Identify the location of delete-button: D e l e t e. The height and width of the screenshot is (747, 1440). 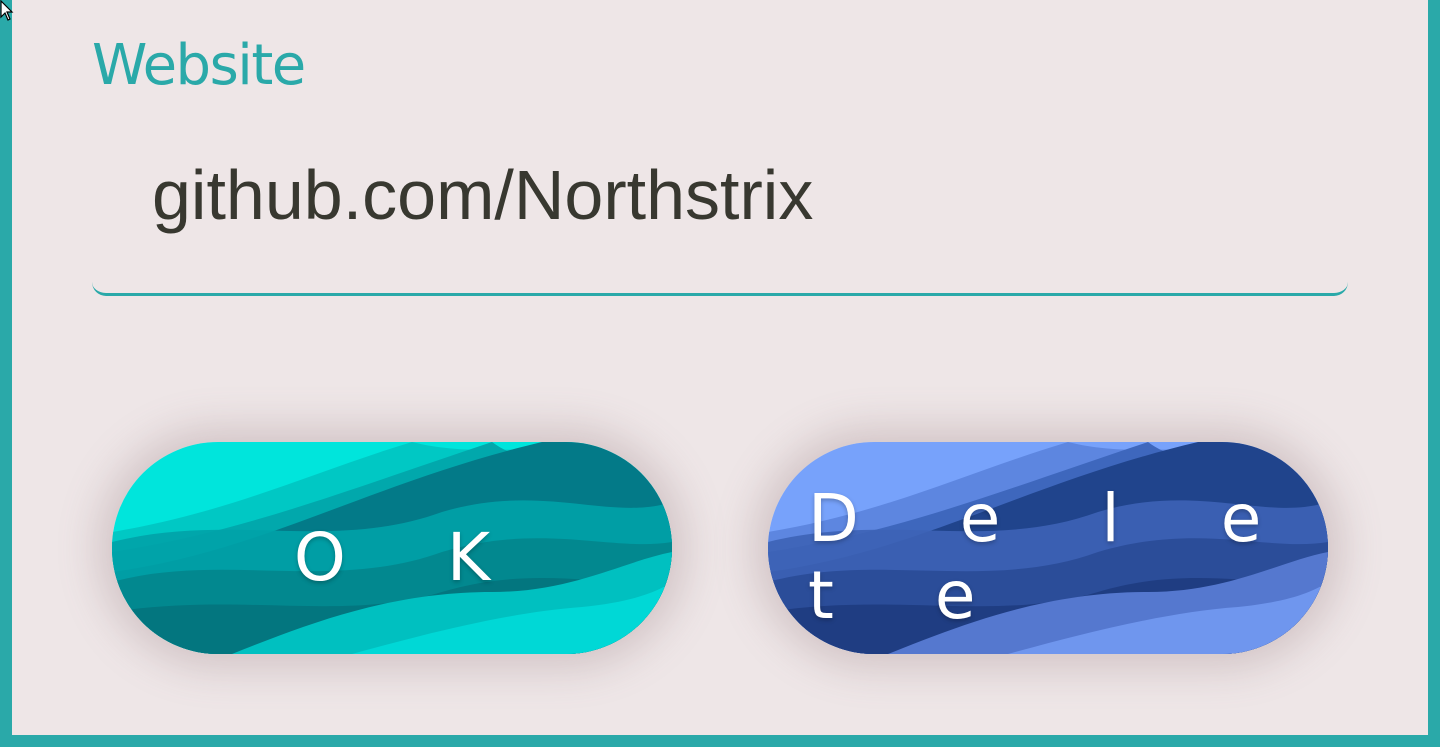
(1048, 548).